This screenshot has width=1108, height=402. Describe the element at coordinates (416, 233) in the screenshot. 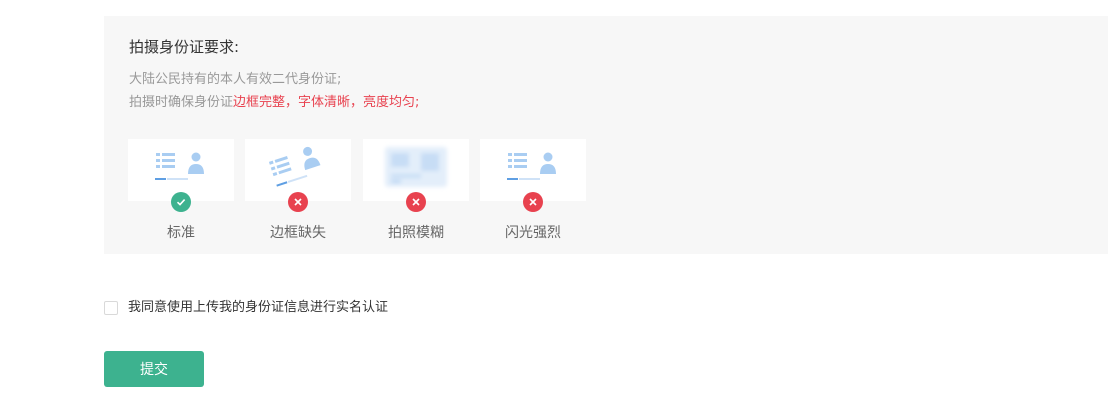

I see `example-label-blurry: 拍照模糊` at that location.